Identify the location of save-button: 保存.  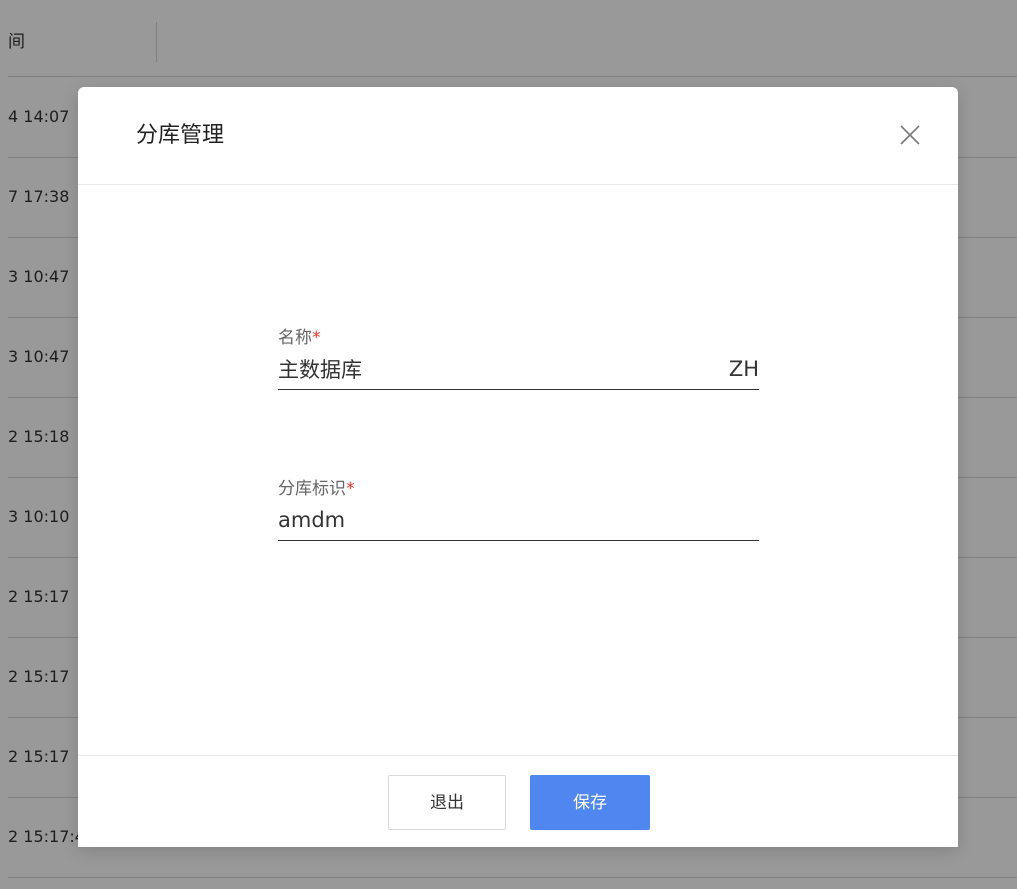
(590, 802).